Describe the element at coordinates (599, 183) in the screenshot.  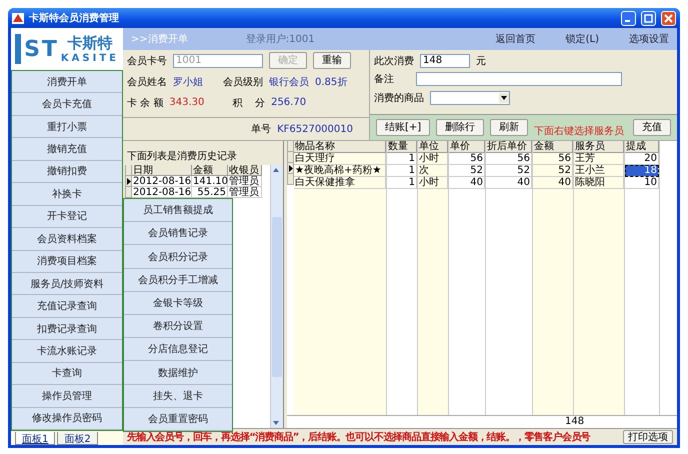
I see `table-cell: 陈晓阳` at that location.